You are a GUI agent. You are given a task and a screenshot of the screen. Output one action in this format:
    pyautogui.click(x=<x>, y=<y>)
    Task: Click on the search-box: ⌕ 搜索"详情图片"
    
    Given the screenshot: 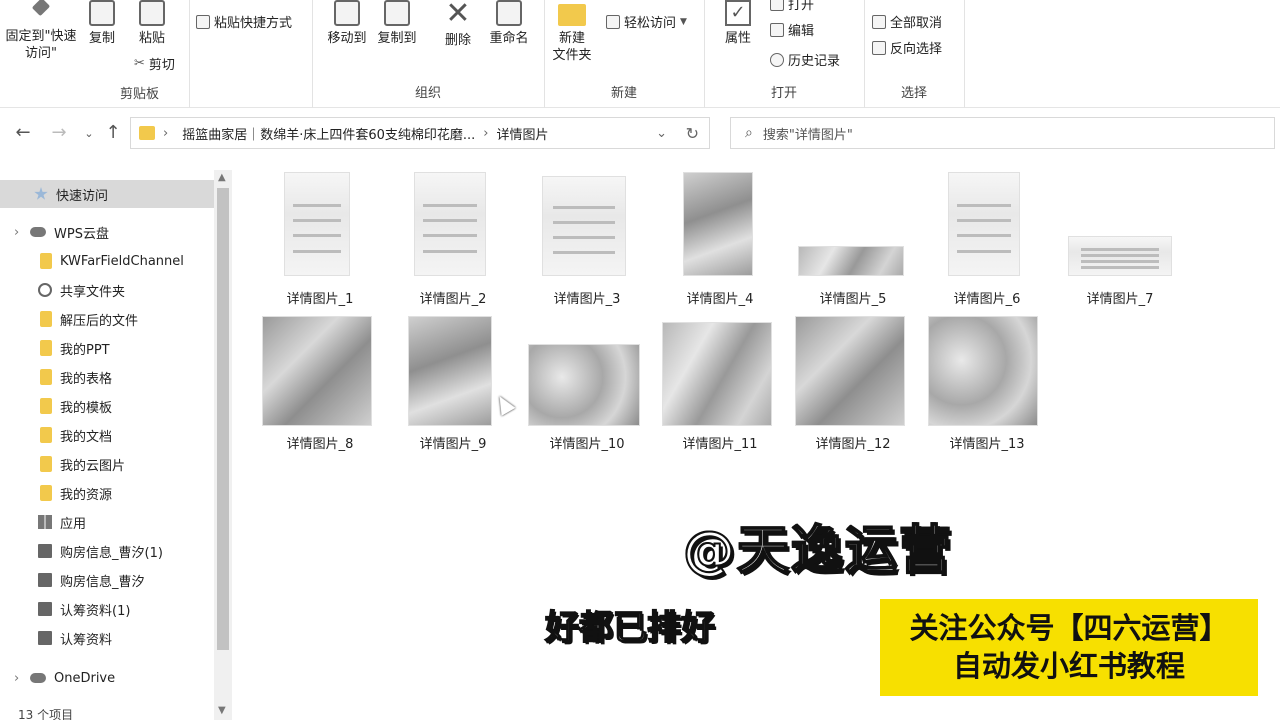 What is the action you would take?
    pyautogui.click(x=1002, y=133)
    